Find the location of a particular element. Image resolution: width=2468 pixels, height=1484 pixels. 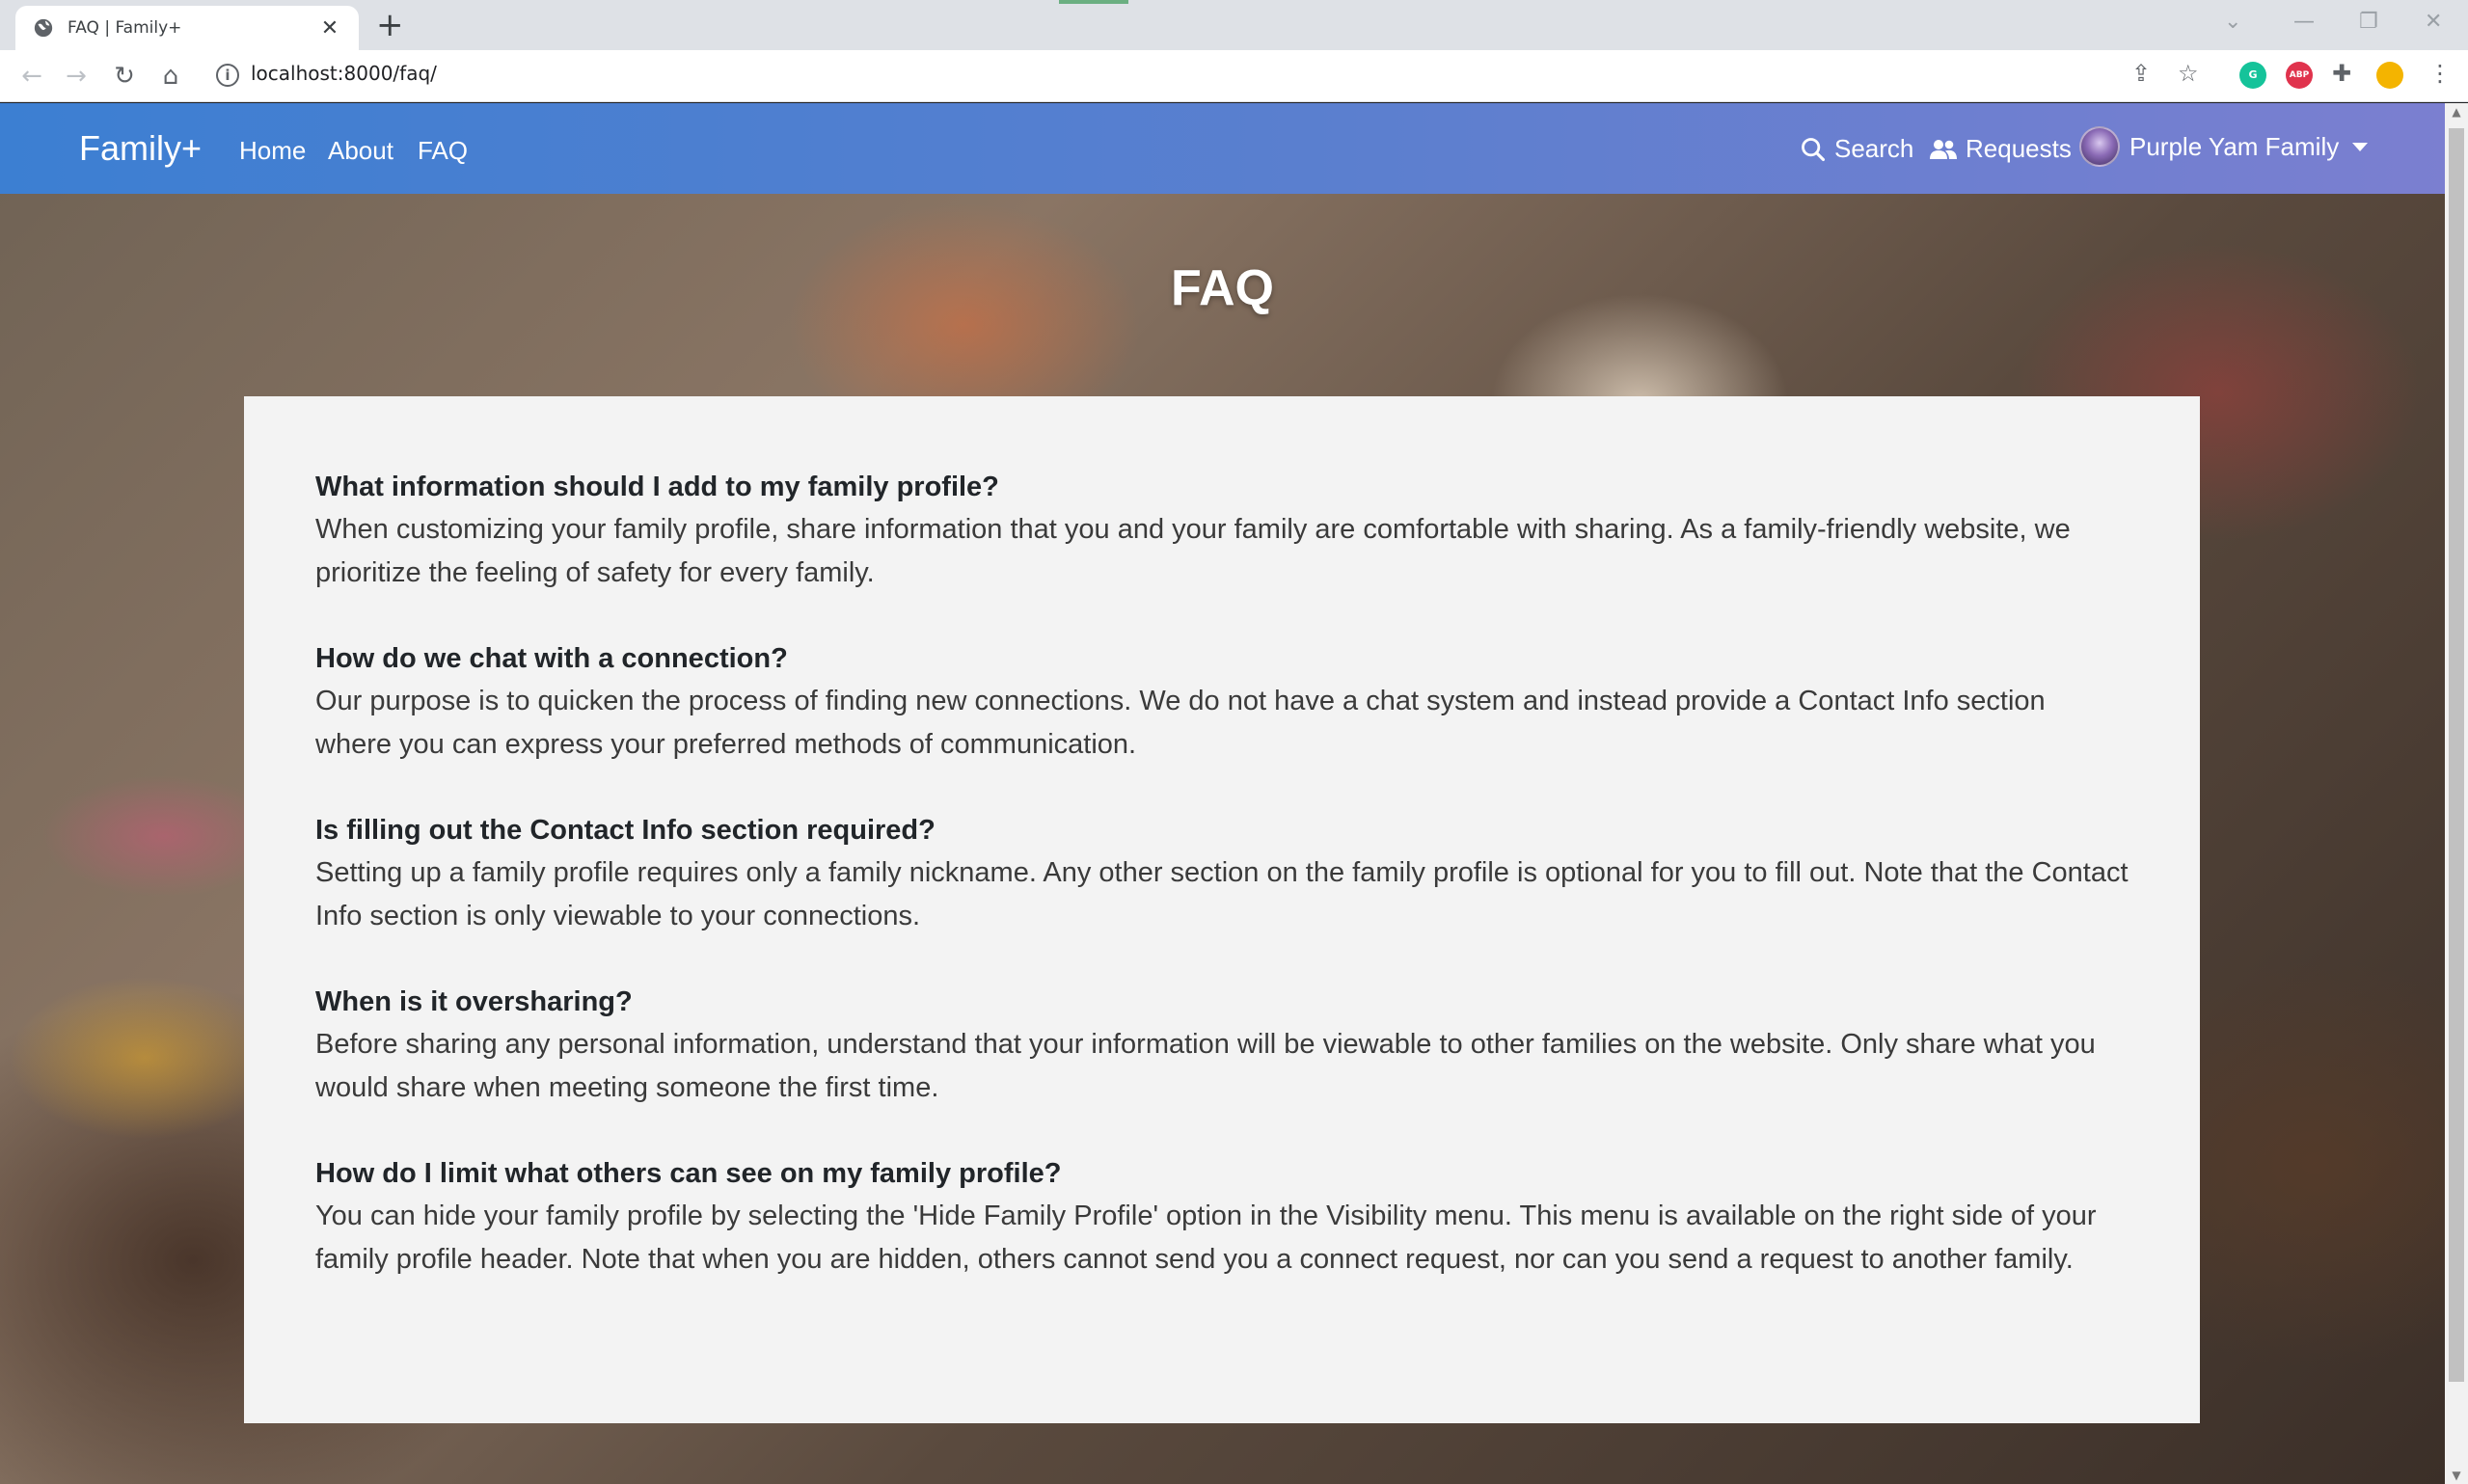

back-icon: ← is located at coordinates (31, 76).